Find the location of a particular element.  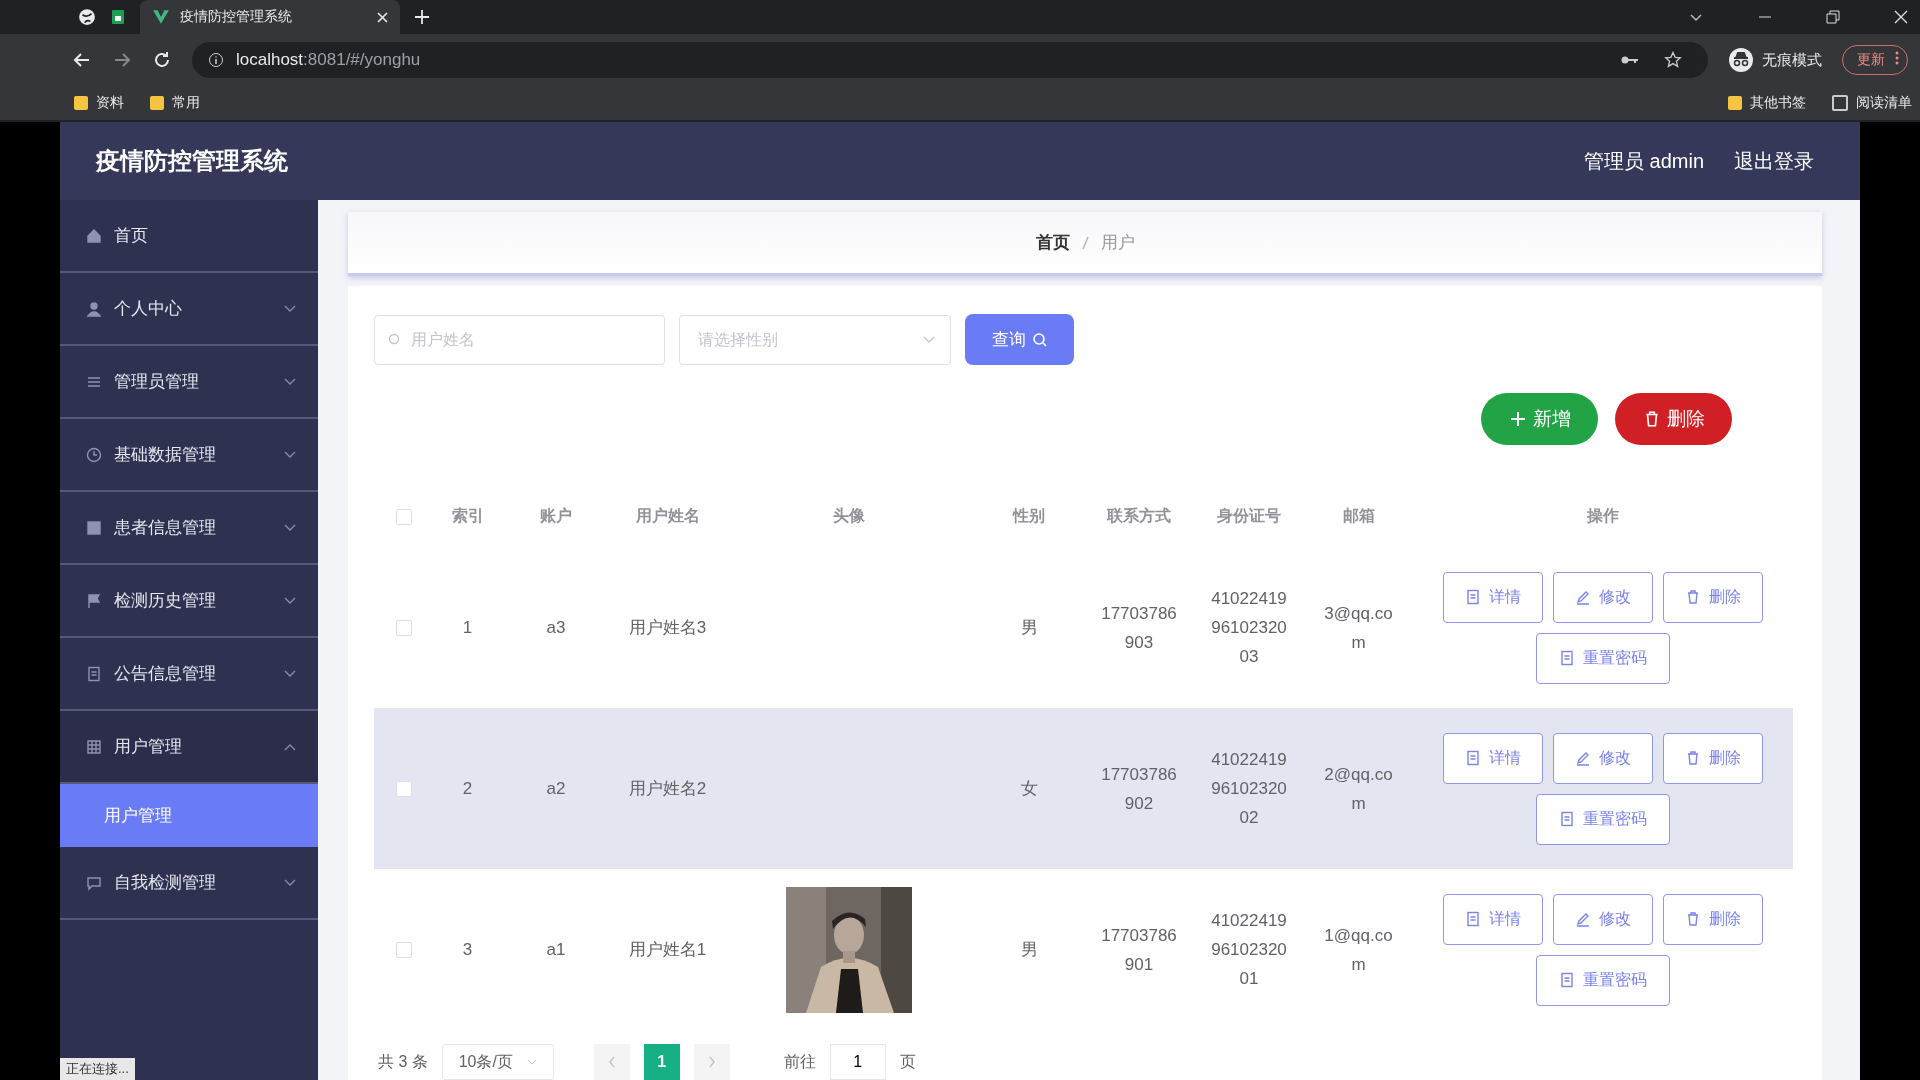

table-cell-text: 410224199610232002 is located at coordinates (1249, 789).